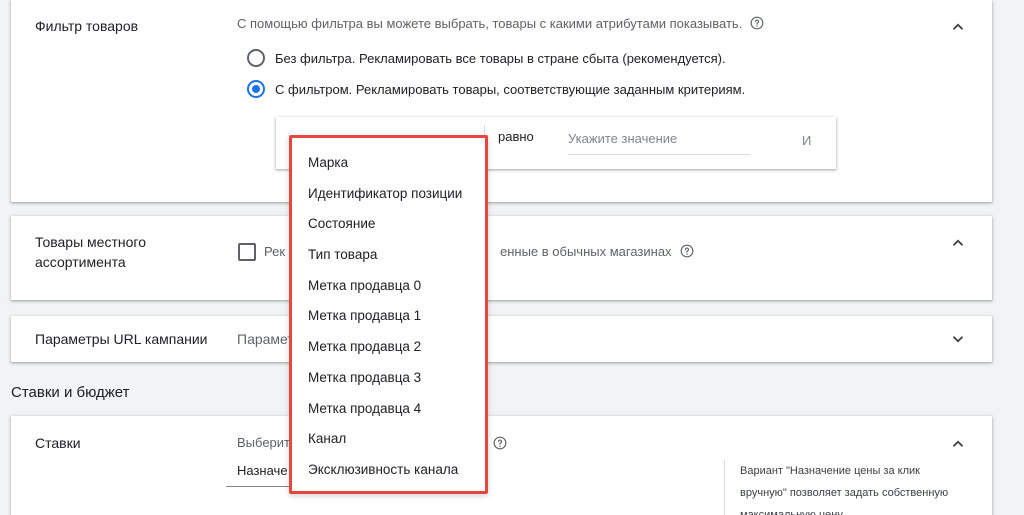 The height and width of the screenshot is (515, 1024). Describe the element at coordinates (256, 58) in the screenshot. I see `radio-button-unchecked` at that location.